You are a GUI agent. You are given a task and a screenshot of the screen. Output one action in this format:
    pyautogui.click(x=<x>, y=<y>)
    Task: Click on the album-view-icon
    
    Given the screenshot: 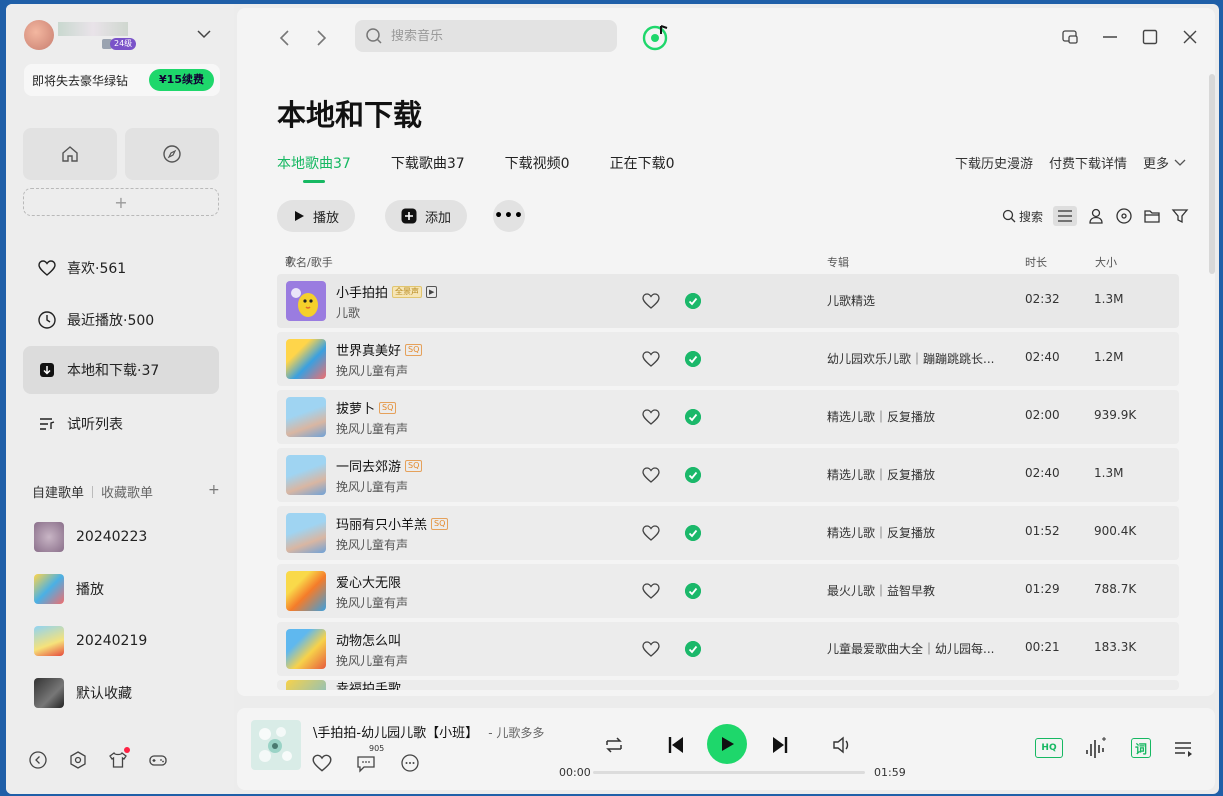 What is the action you would take?
    pyautogui.click(x=1124, y=216)
    